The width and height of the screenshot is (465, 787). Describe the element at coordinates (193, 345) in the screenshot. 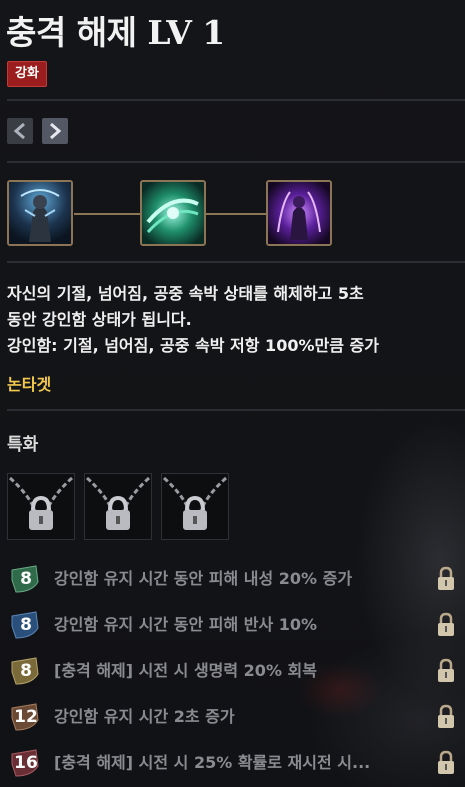

I see `description-line: 강인함: 기절, 넘어짐, 공중 속박 저항 100%만큼 증가` at that location.